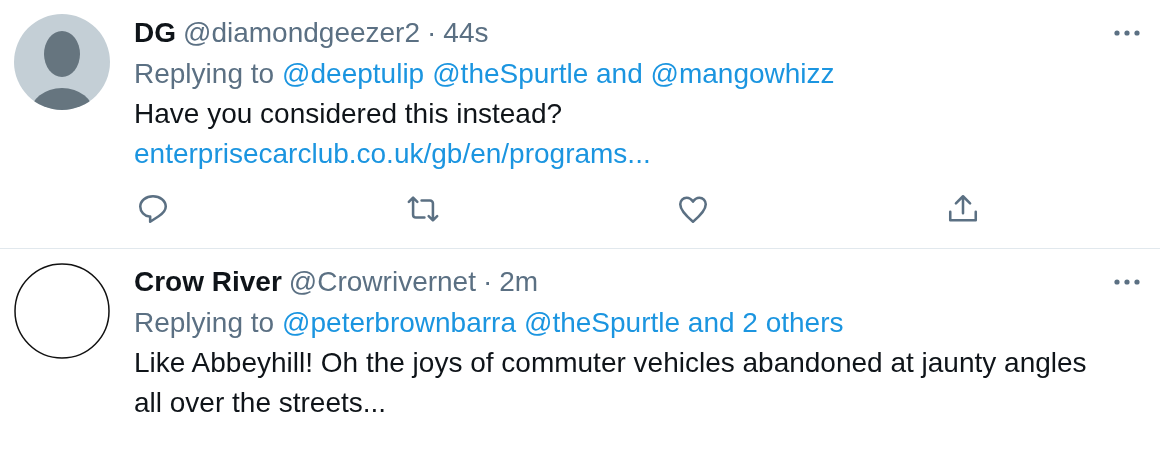 This screenshot has width=1160, height=464. Describe the element at coordinates (155, 33) in the screenshot. I see `user-name: DG` at that location.